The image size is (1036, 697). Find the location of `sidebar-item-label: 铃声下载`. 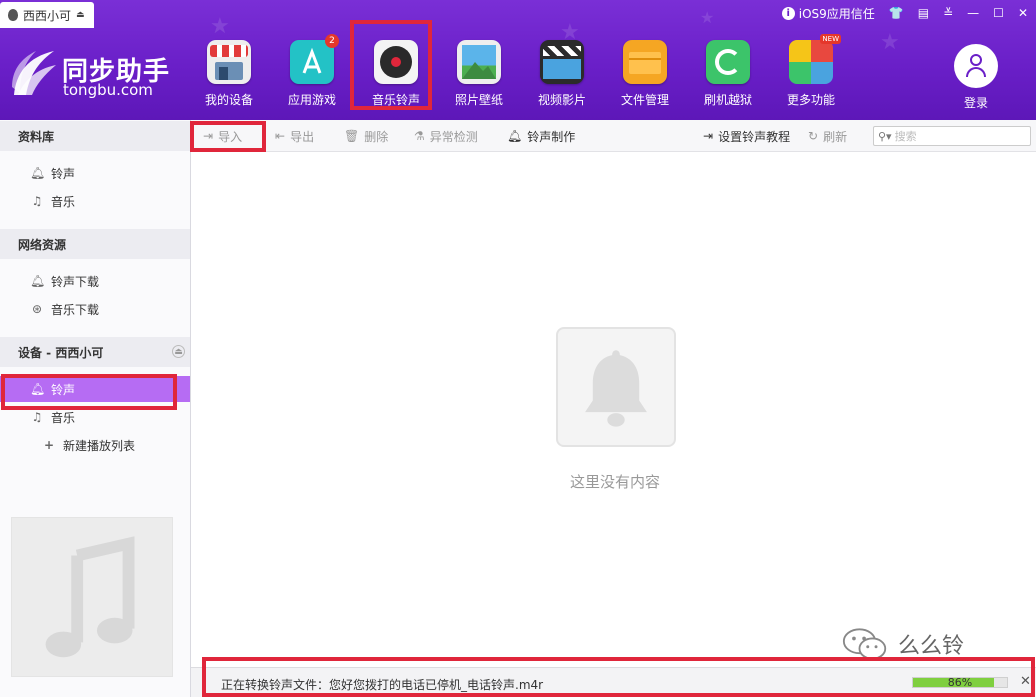

sidebar-item-label: 铃声下载 is located at coordinates (75, 281).